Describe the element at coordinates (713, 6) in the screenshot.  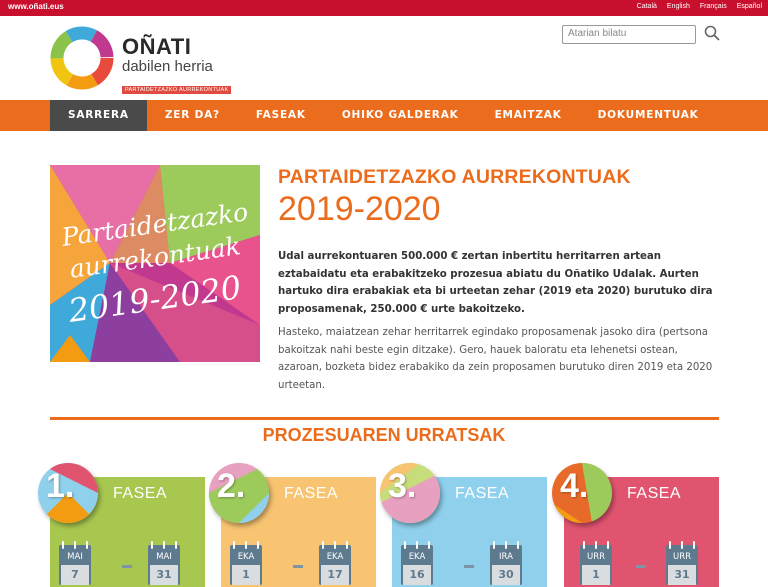
I see `lang-francais: Français` at that location.